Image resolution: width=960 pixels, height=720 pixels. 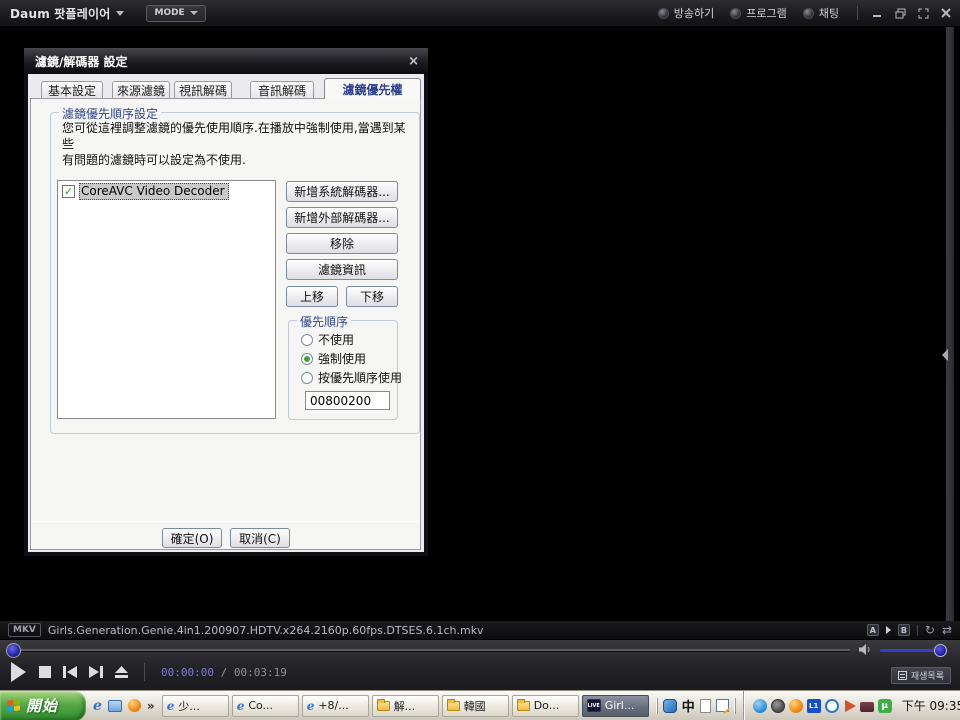 I want to click on language-bar: 中, so click(x=696, y=705).